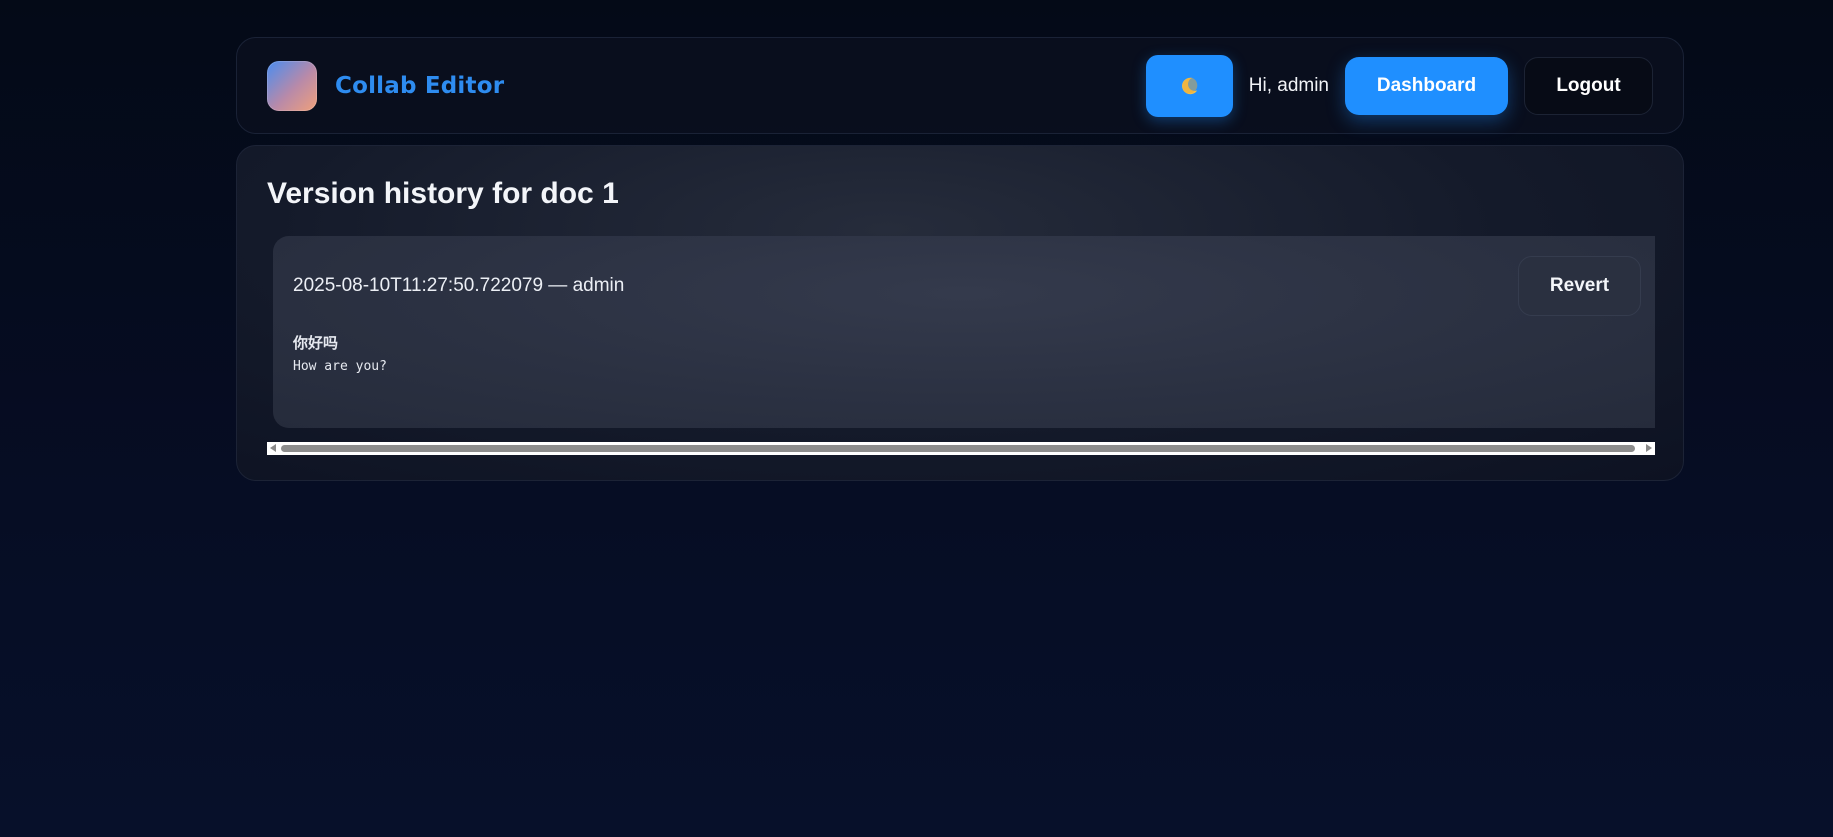 The height and width of the screenshot is (837, 1833). Describe the element at coordinates (958, 448) in the screenshot. I see `scrollbar-thumb` at that location.